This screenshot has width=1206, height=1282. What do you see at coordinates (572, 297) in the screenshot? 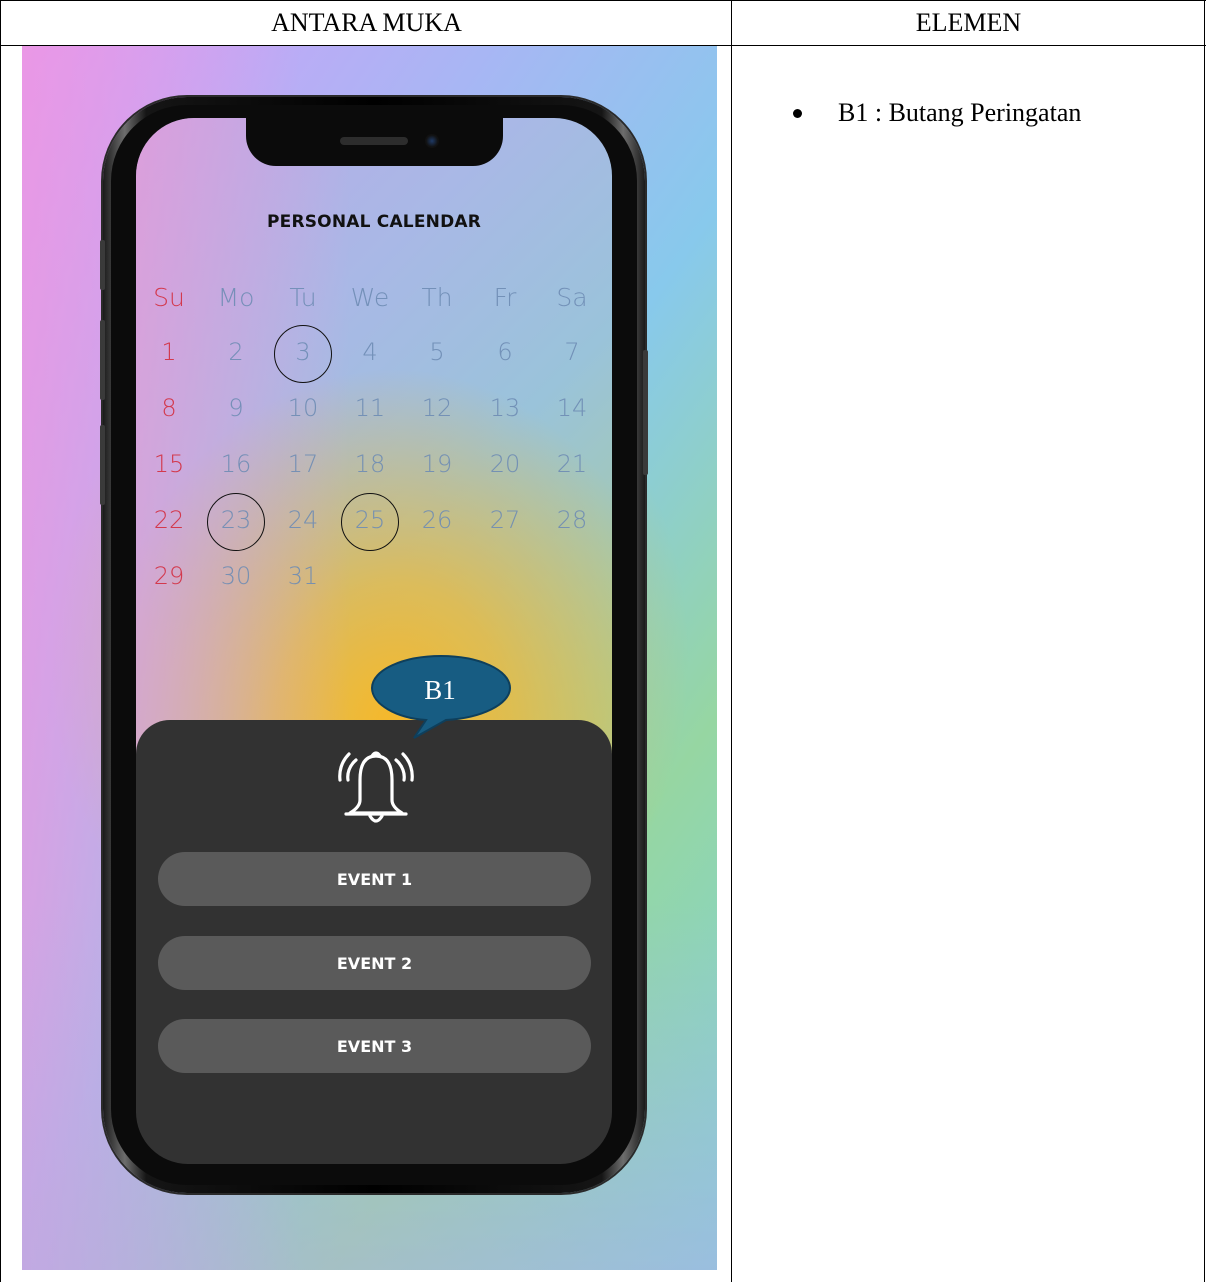
I see `weekday-sa: Sa` at bounding box center [572, 297].